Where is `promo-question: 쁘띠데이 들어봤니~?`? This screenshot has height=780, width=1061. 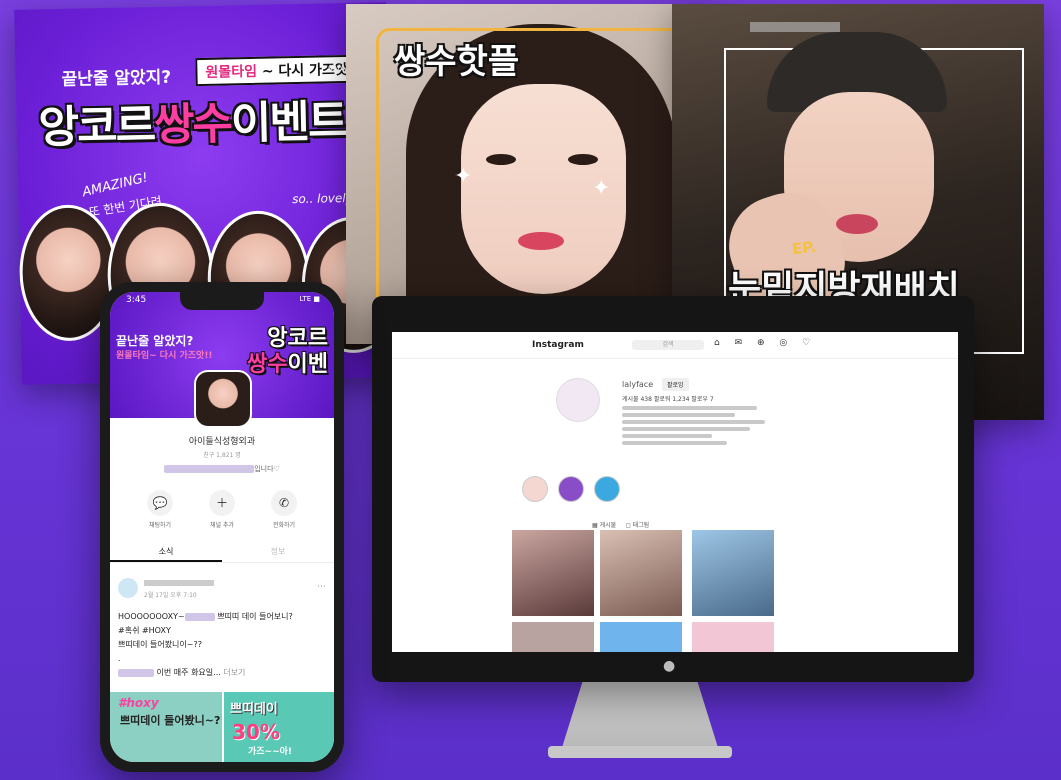 promo-question: 쁘띠데이 들어봤니~? is located at coordinates (170, 720).